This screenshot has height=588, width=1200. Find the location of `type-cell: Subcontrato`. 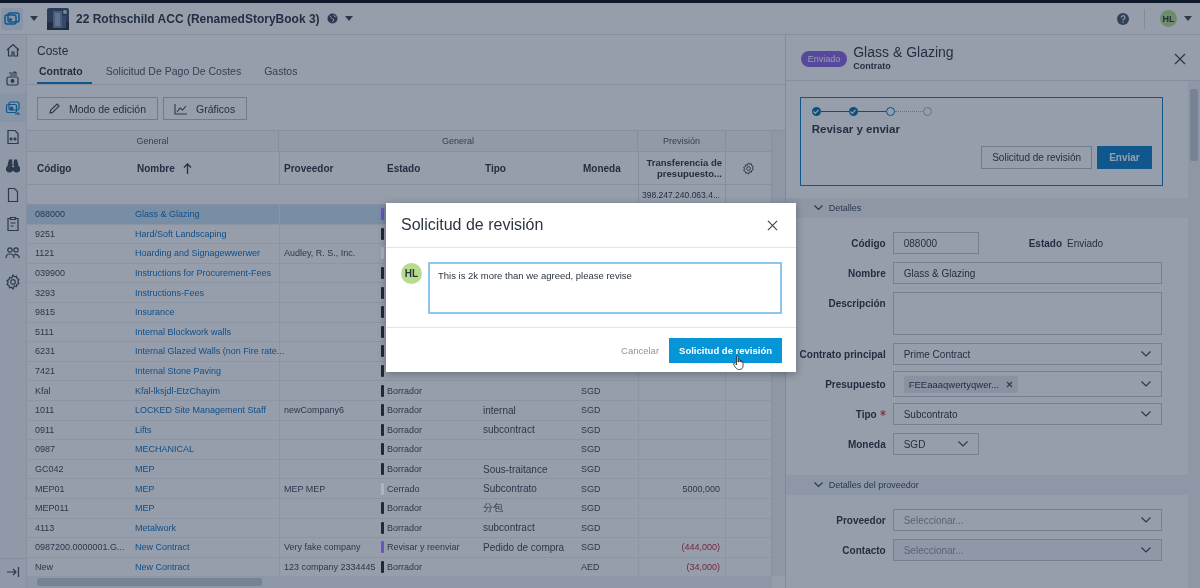

type-cell: Subcontrato is located at coordinates (510, 489).